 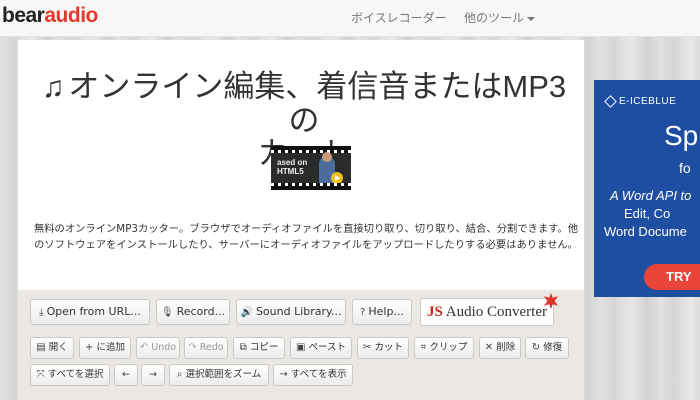 I want to click on arrow-left-icon: ←, so click(x=126, y=374).